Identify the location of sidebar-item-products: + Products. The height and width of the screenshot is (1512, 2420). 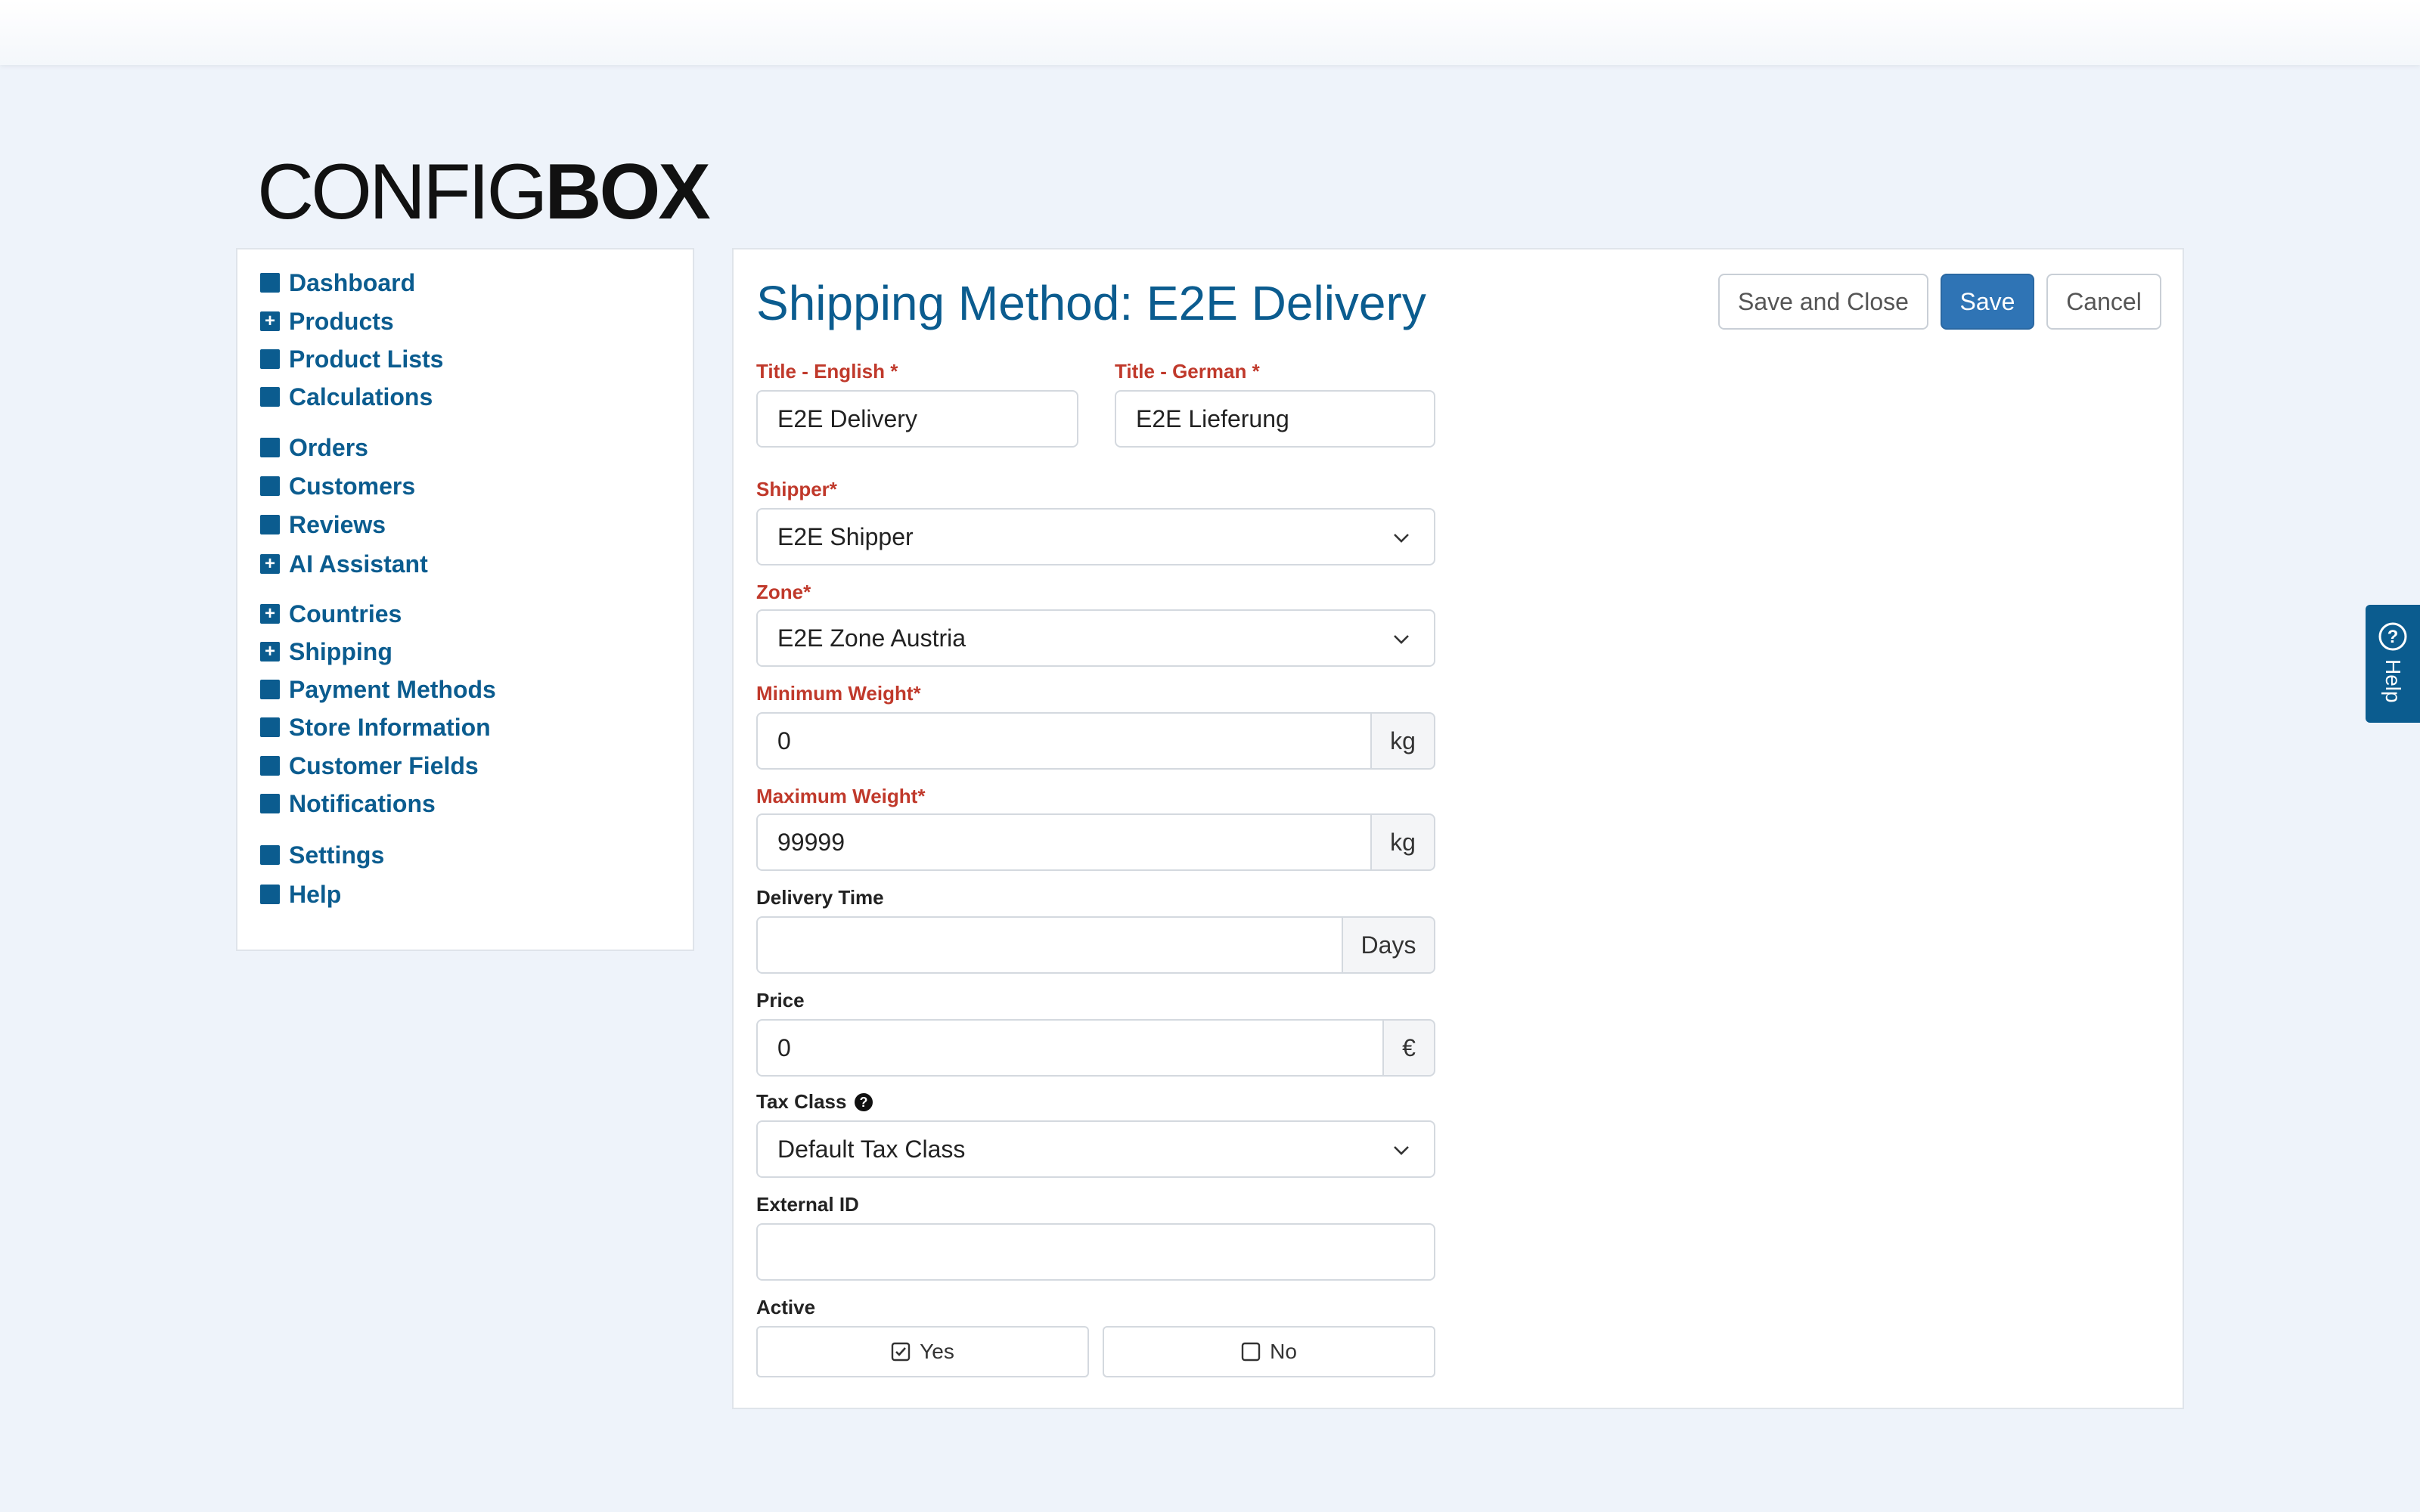
(327, 321).